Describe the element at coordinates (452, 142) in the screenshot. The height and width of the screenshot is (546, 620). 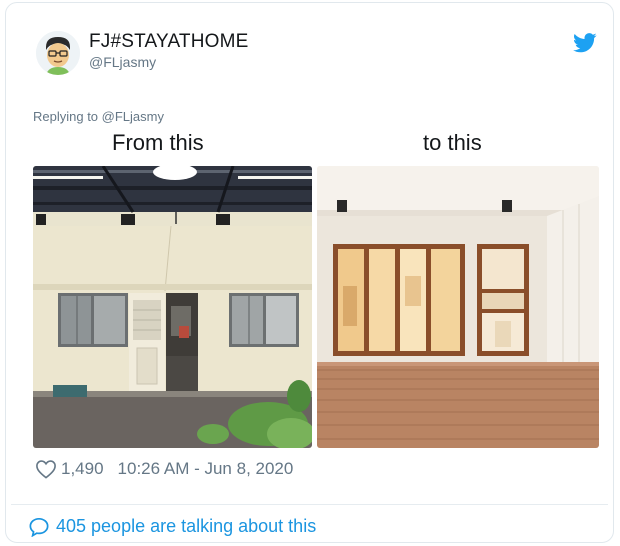
I see `caption-after: to this` at that location.